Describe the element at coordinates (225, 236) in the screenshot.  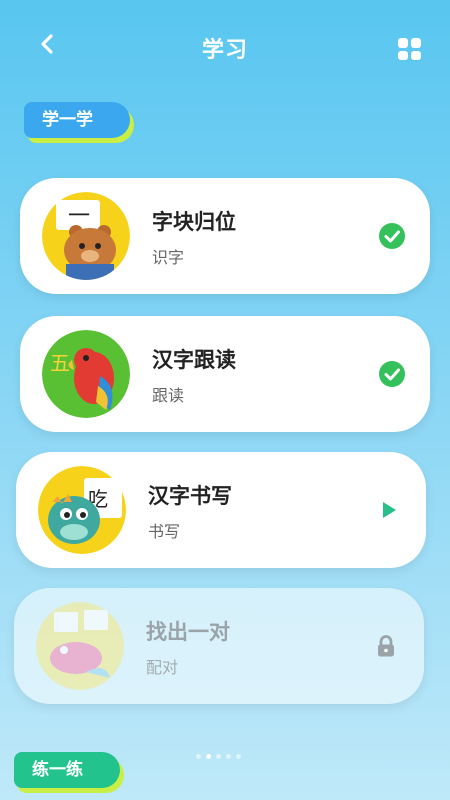
I see `lesson-card-1: 一 字块归位 识字` at that location.